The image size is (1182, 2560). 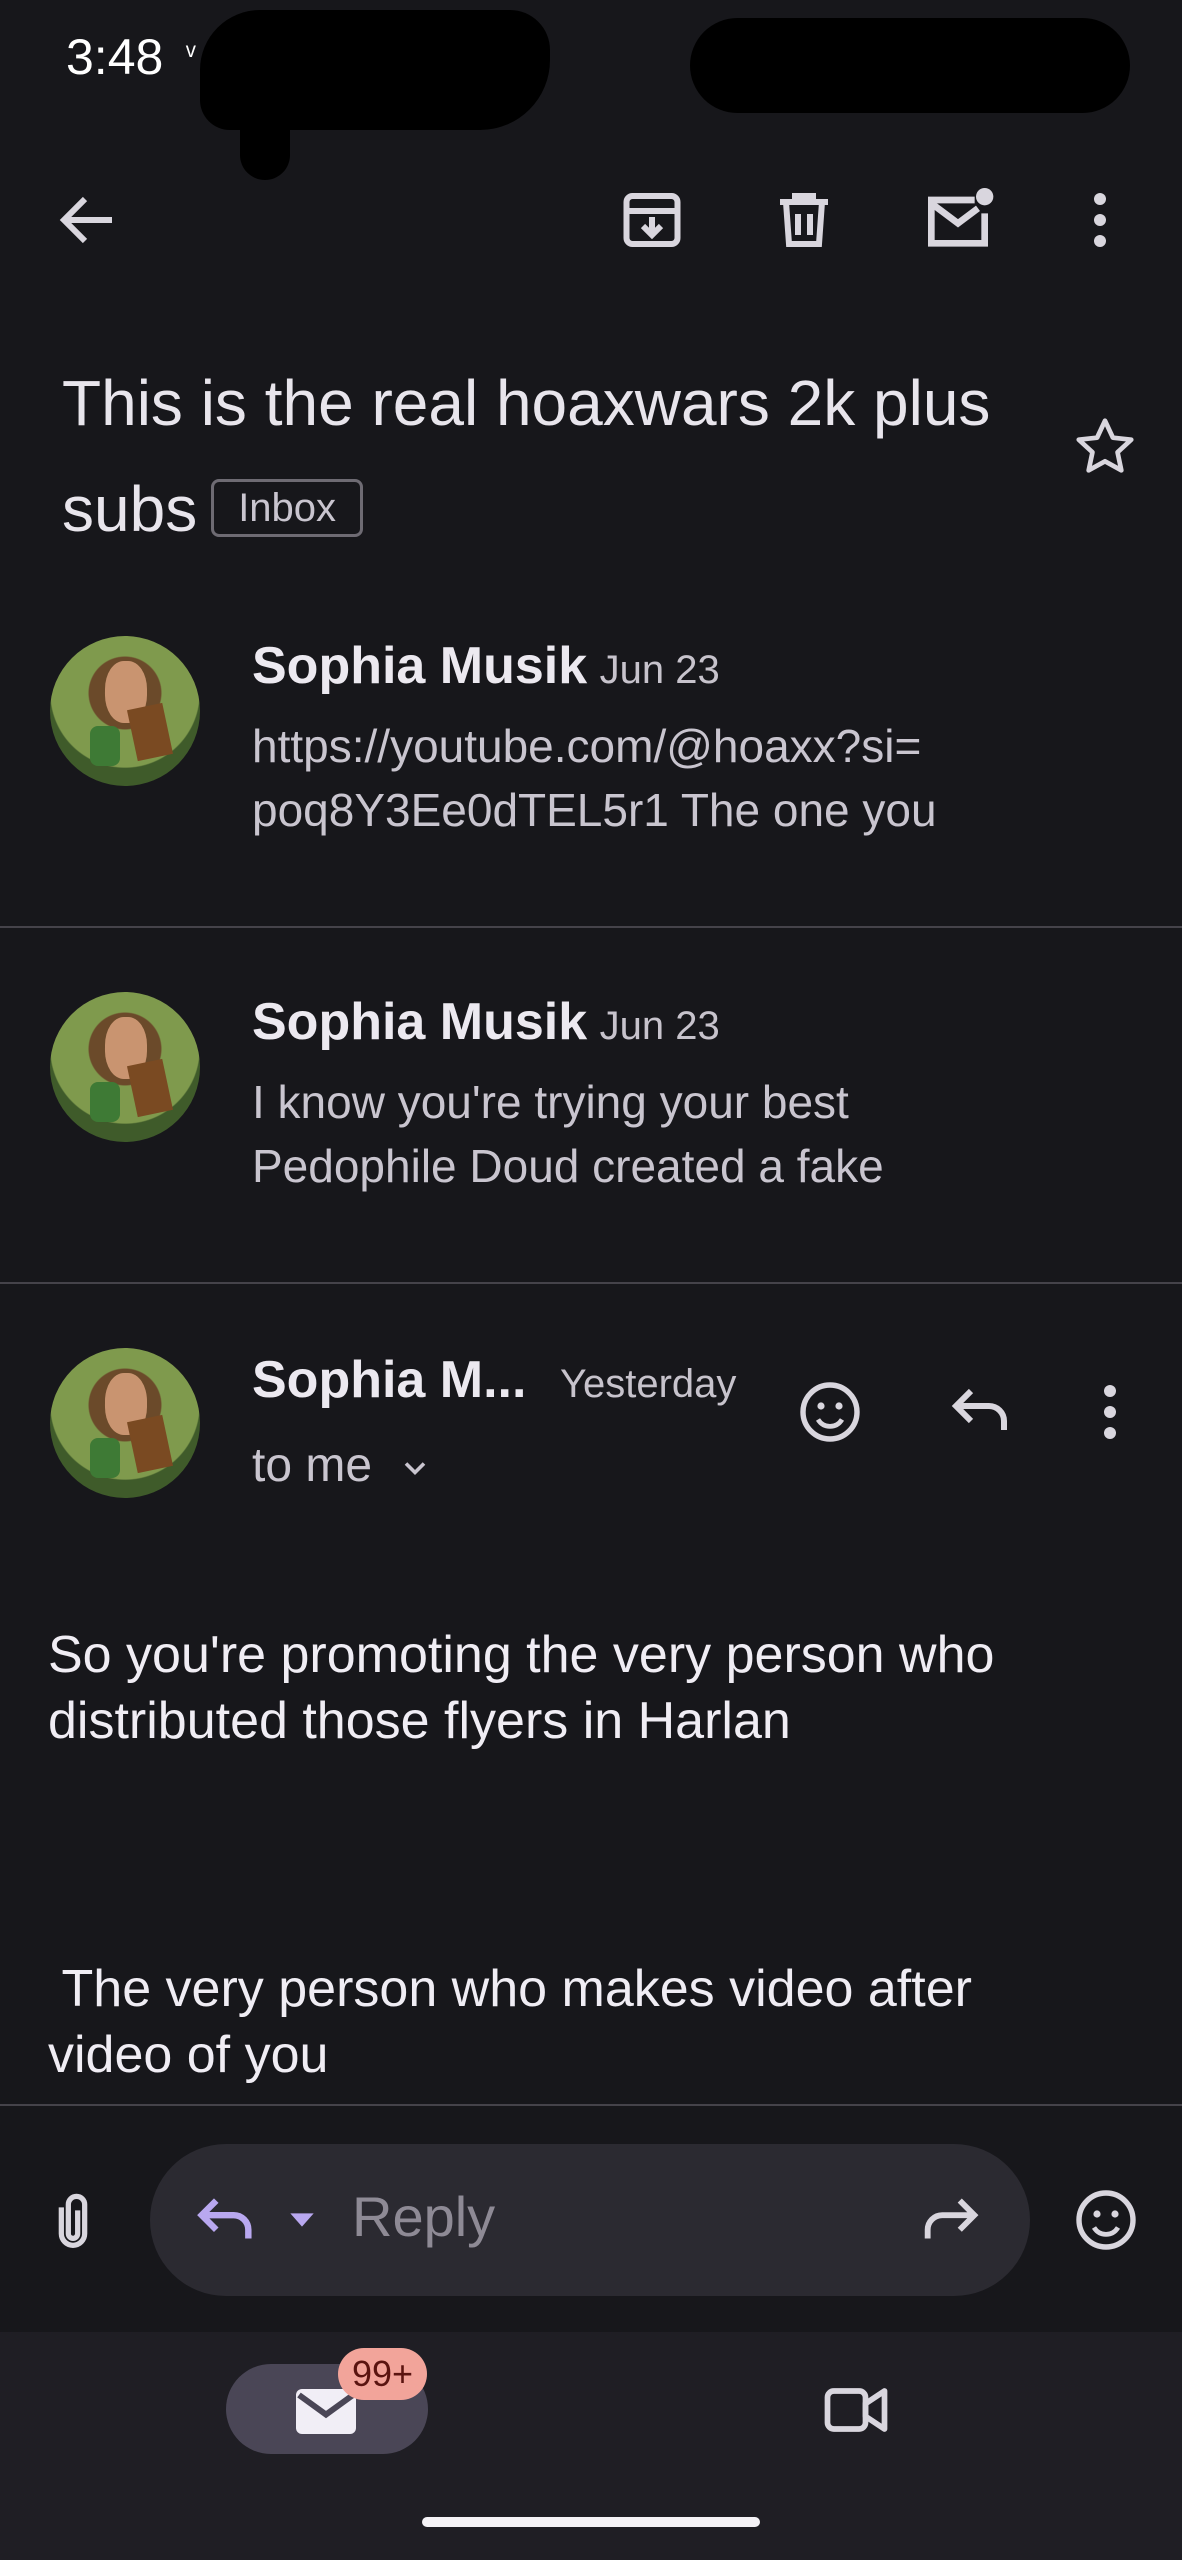 What do you see at coordinates (804, 220) in the screenshot?
I see `trash-icon` at bounding box center [804, 220].